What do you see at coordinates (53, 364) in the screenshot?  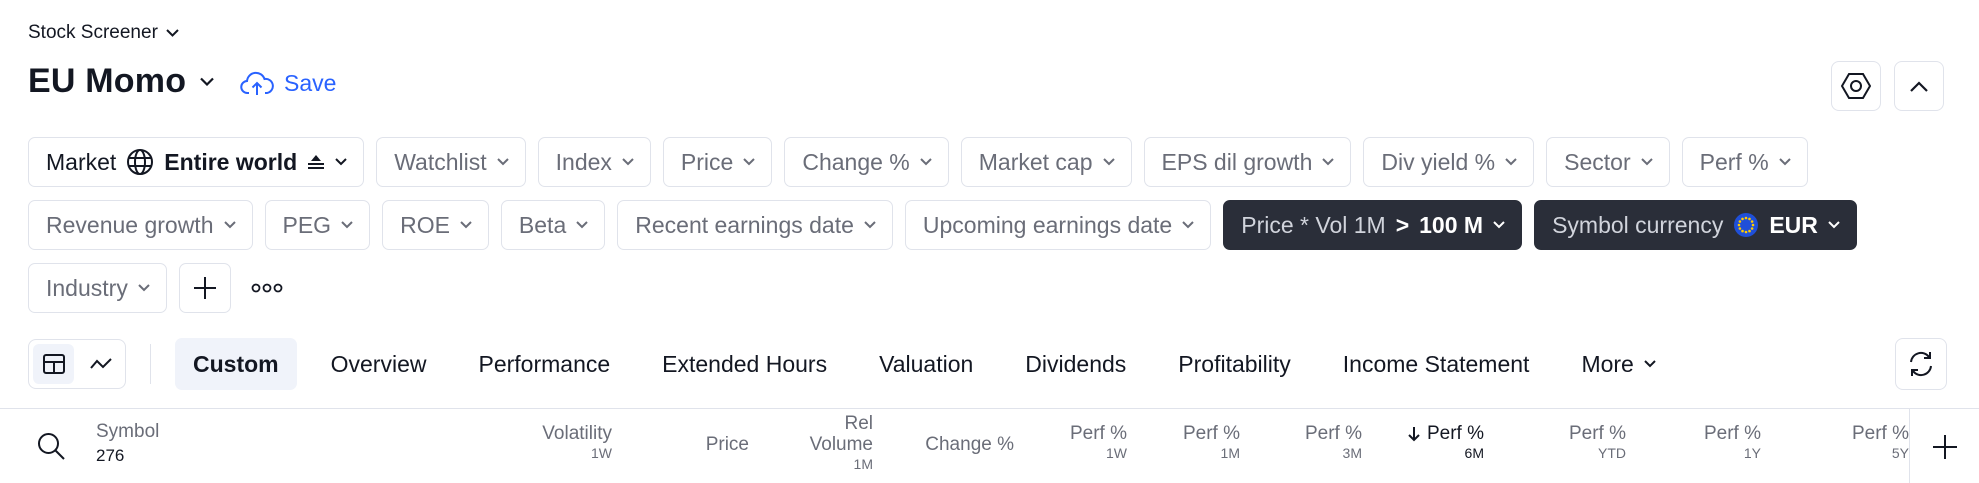 I see `table-view-button` at bounding box center [53, 364].